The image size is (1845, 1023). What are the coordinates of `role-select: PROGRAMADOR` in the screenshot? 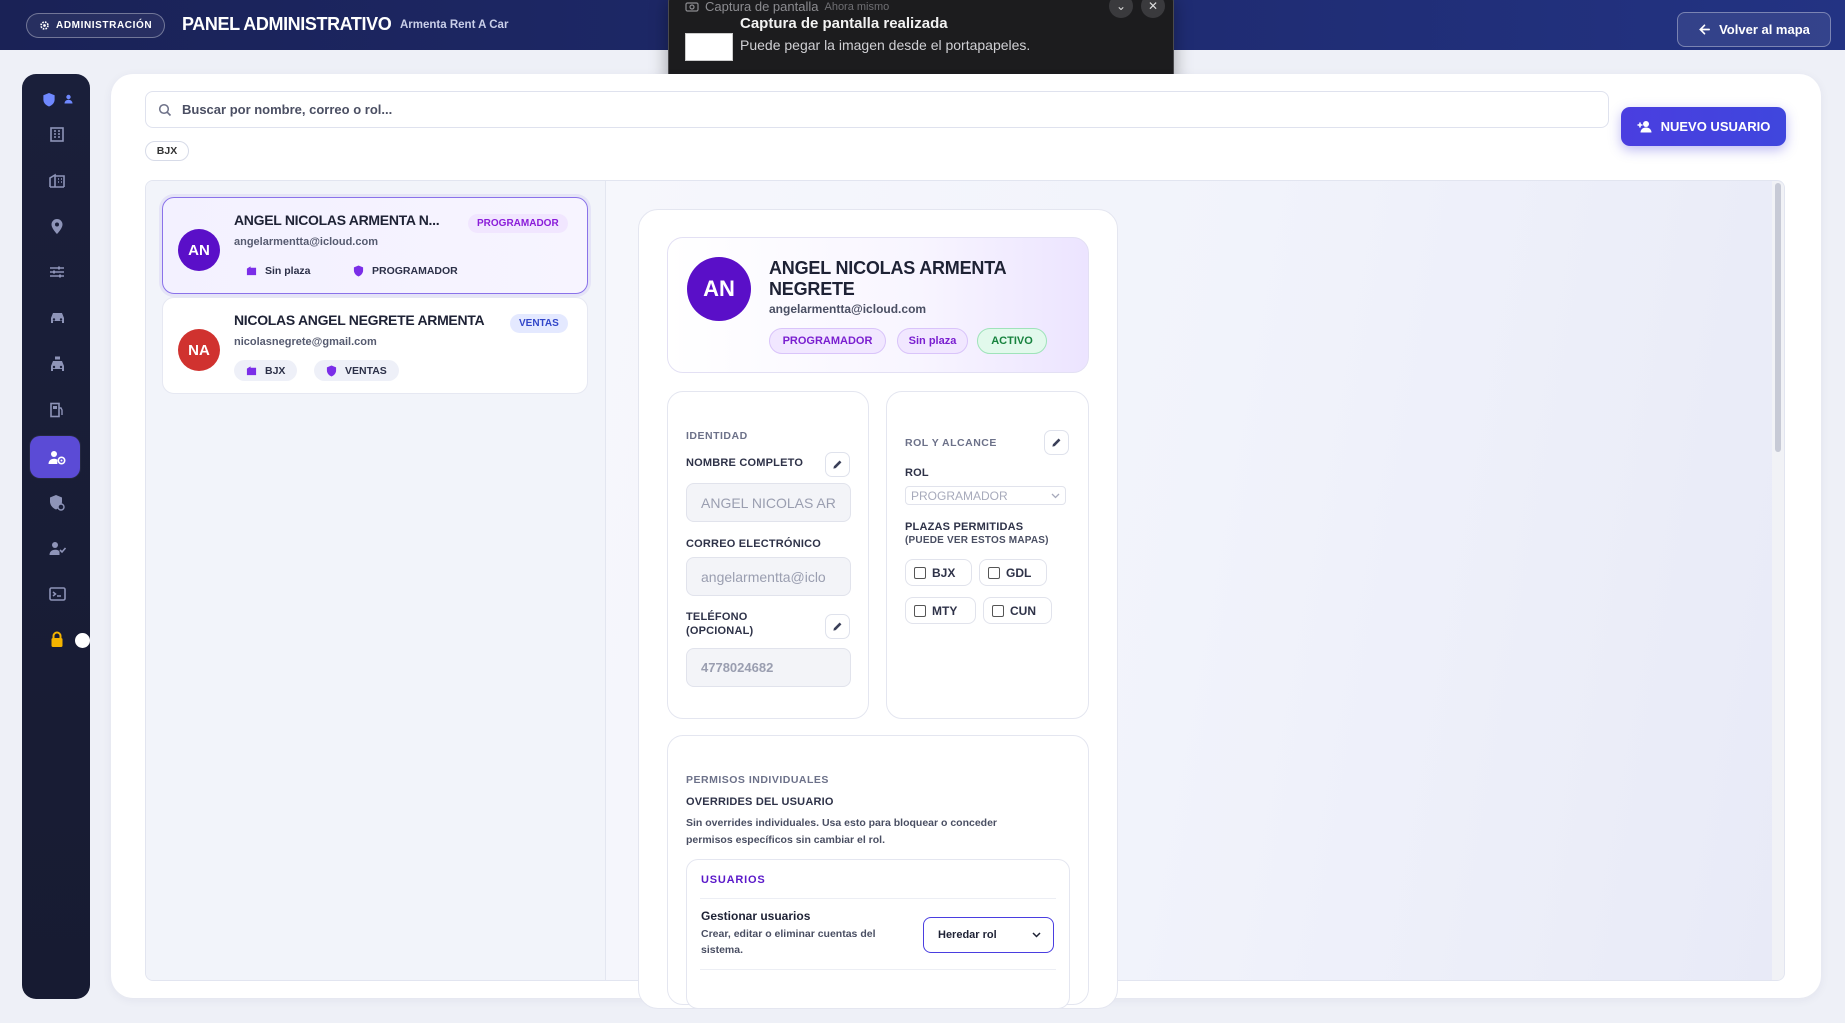 It's located at (985, 495).